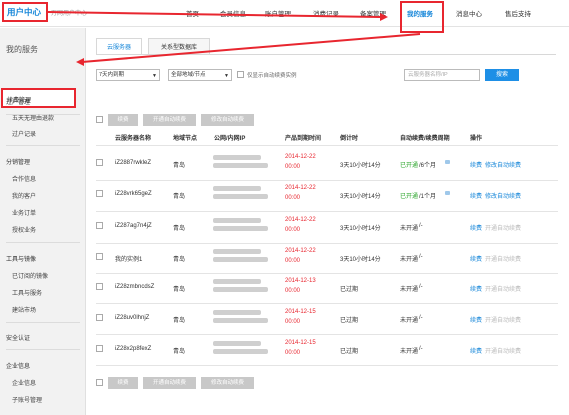 The image size is (569, 415). I want to click on sidebar-item-refund: 五天无理由退款, so click(33, 117).